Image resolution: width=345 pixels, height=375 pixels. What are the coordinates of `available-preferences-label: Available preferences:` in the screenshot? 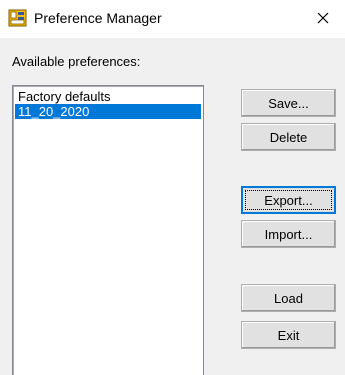 It's located at (76, 61).